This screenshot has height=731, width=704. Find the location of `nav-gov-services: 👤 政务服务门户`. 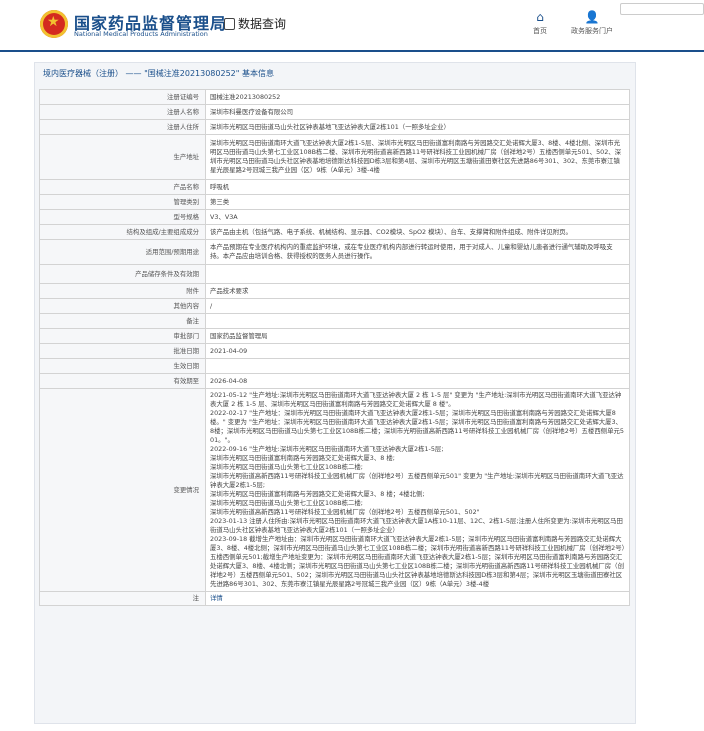

nav-gov-services: 👤 政务服务门户 is located at coordinates (592, 23).